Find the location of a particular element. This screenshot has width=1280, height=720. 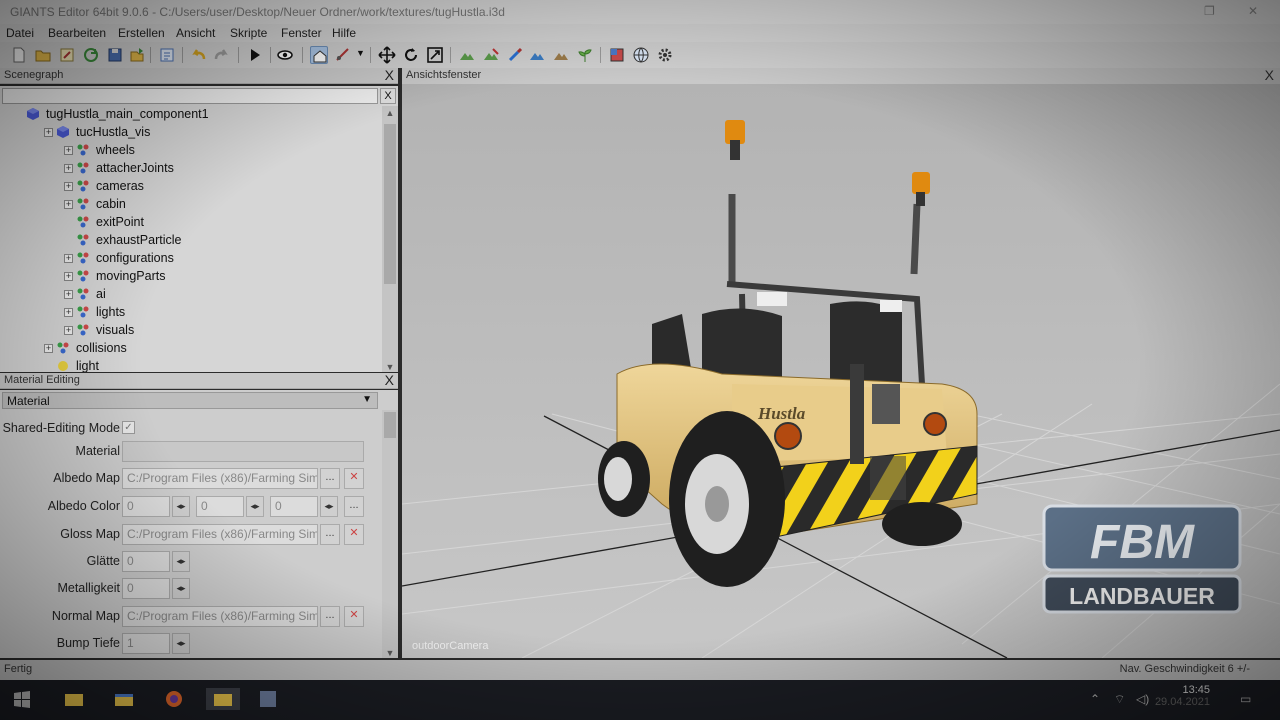

albedo-color-r-stepper: ◂▸ is located at coordinates (181, 506).